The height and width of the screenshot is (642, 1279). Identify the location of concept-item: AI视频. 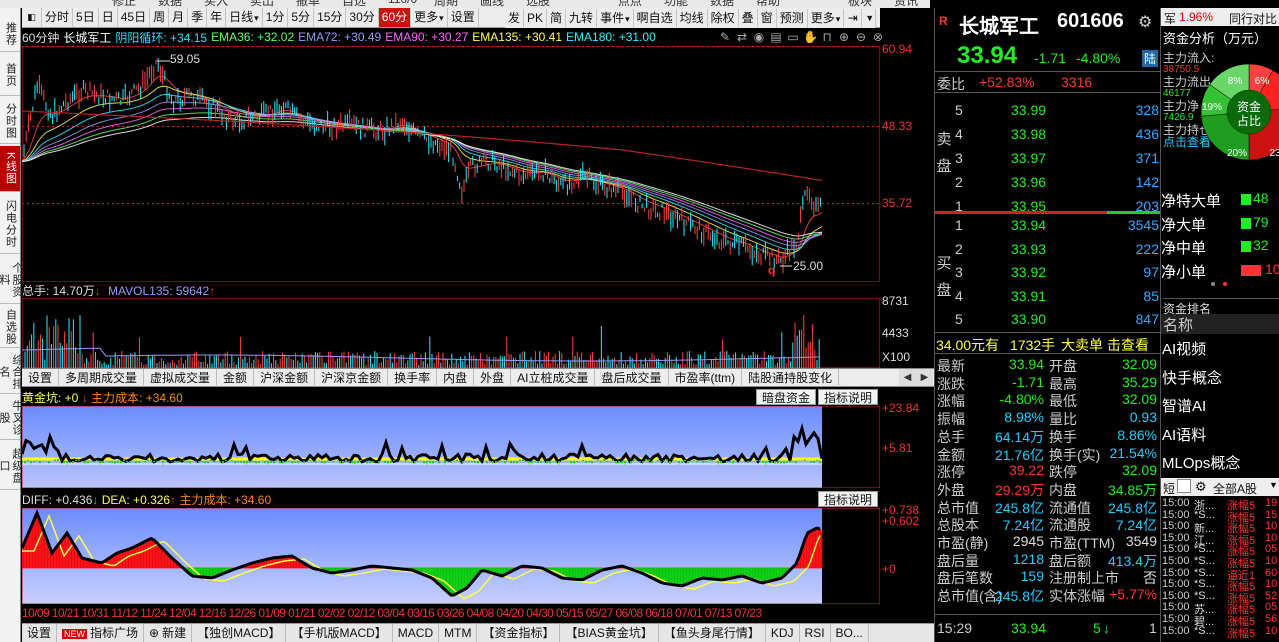
(1184, 348).